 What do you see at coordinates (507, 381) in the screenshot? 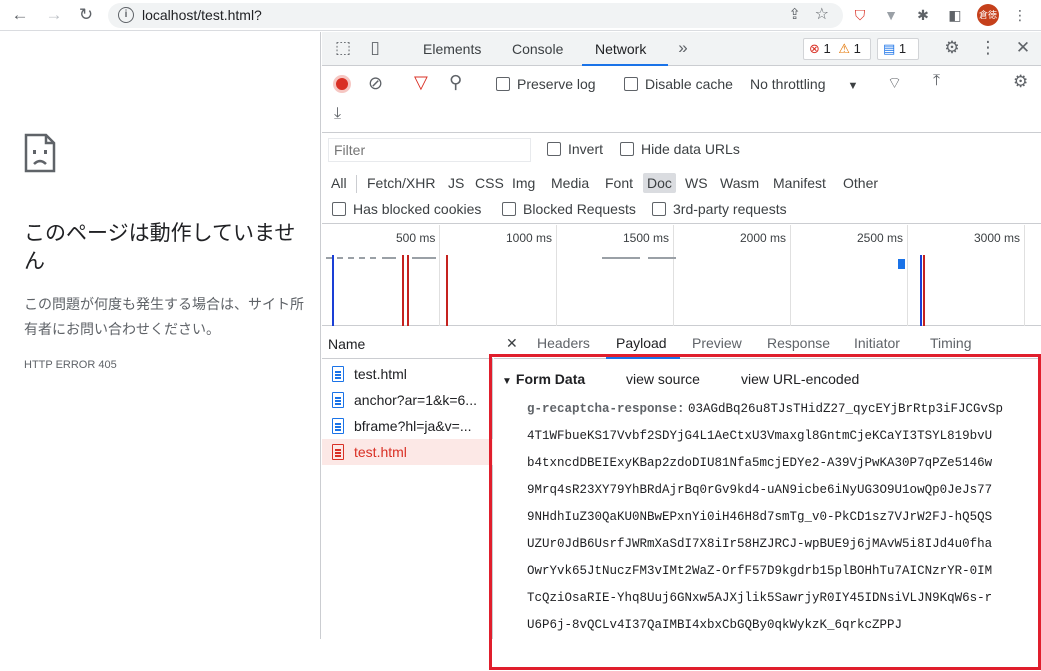
I see `triangle-down-icon: ▼` at bounding box center [507, 381].